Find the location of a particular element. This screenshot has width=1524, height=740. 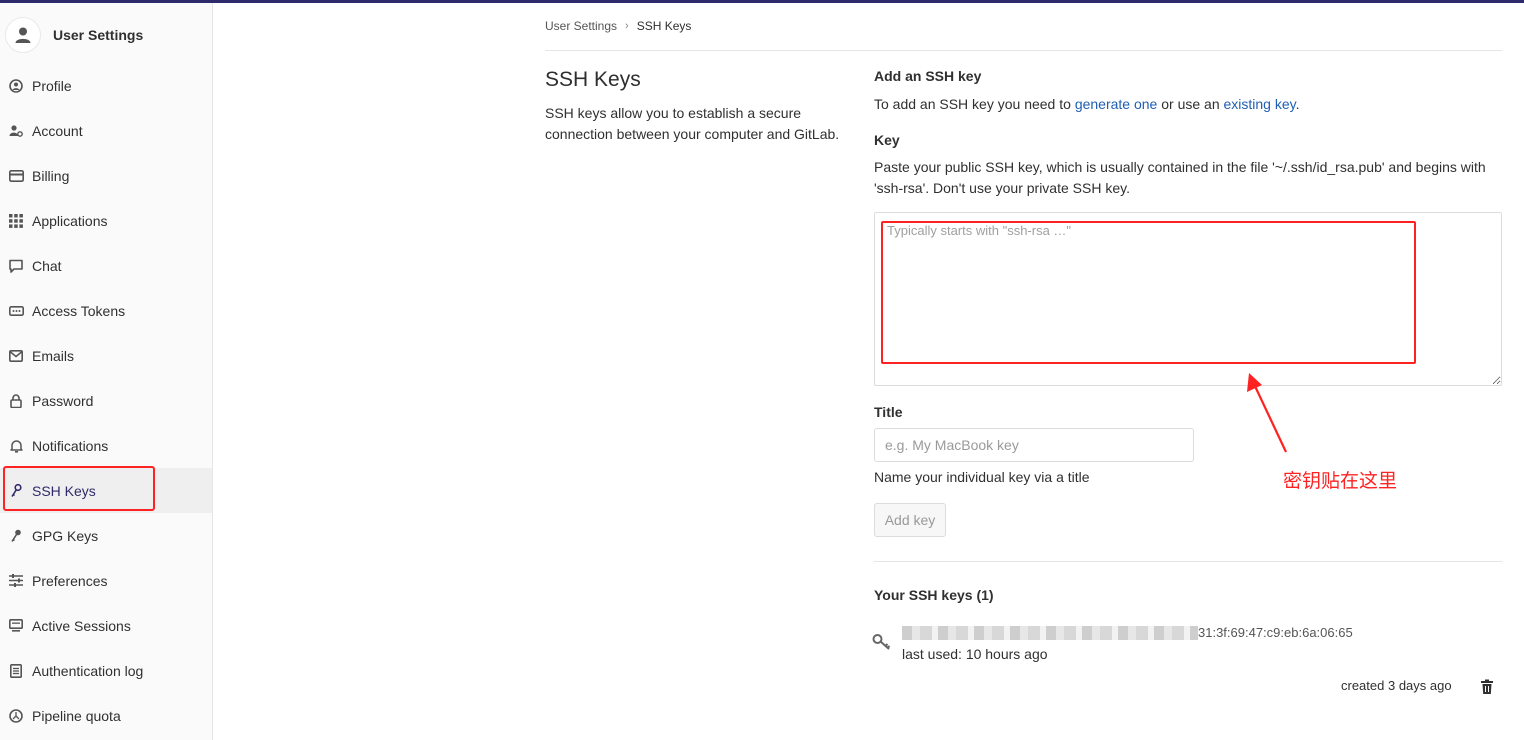

email-icon is located at coordinates (16, 356).